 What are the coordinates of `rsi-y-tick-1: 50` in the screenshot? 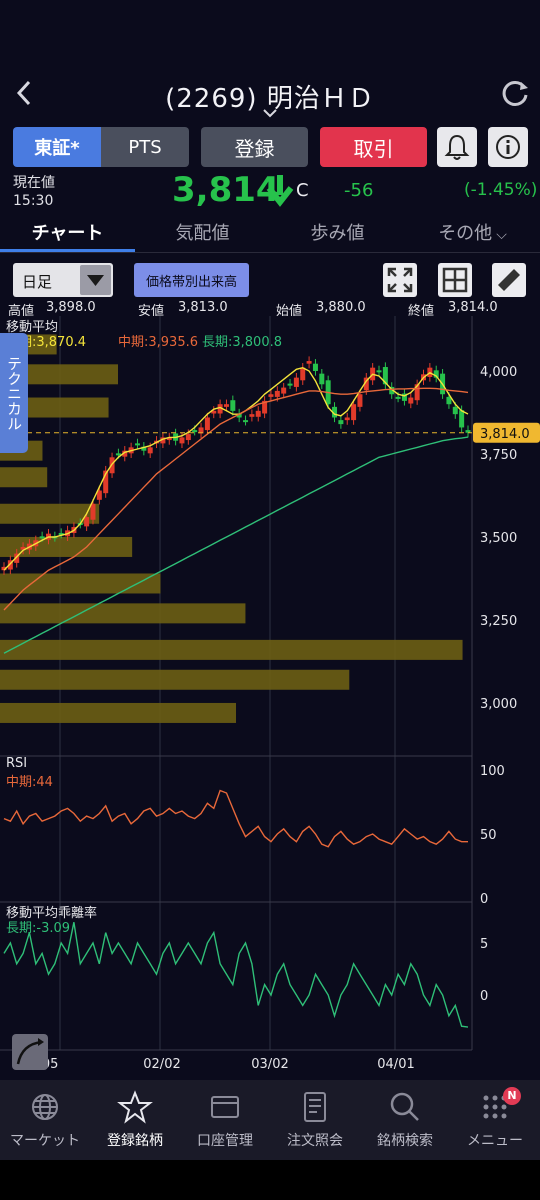 It's located at (488, 835).